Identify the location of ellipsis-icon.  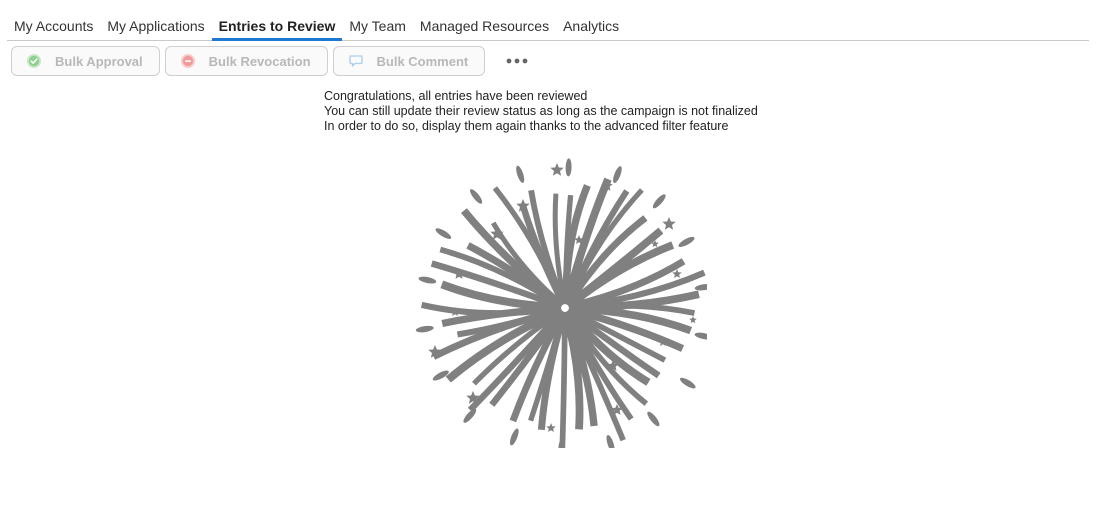
(517, 61).